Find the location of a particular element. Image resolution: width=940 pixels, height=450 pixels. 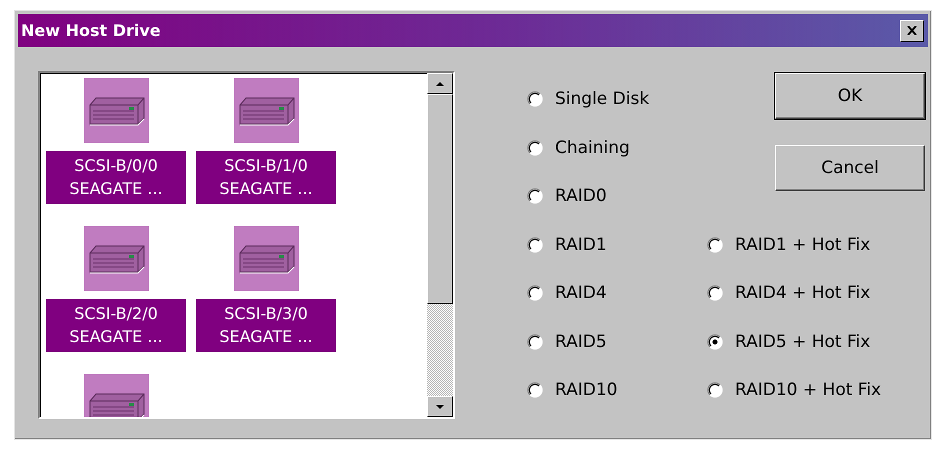

radio-option: Single Disk is located at coordinates (617, 99).